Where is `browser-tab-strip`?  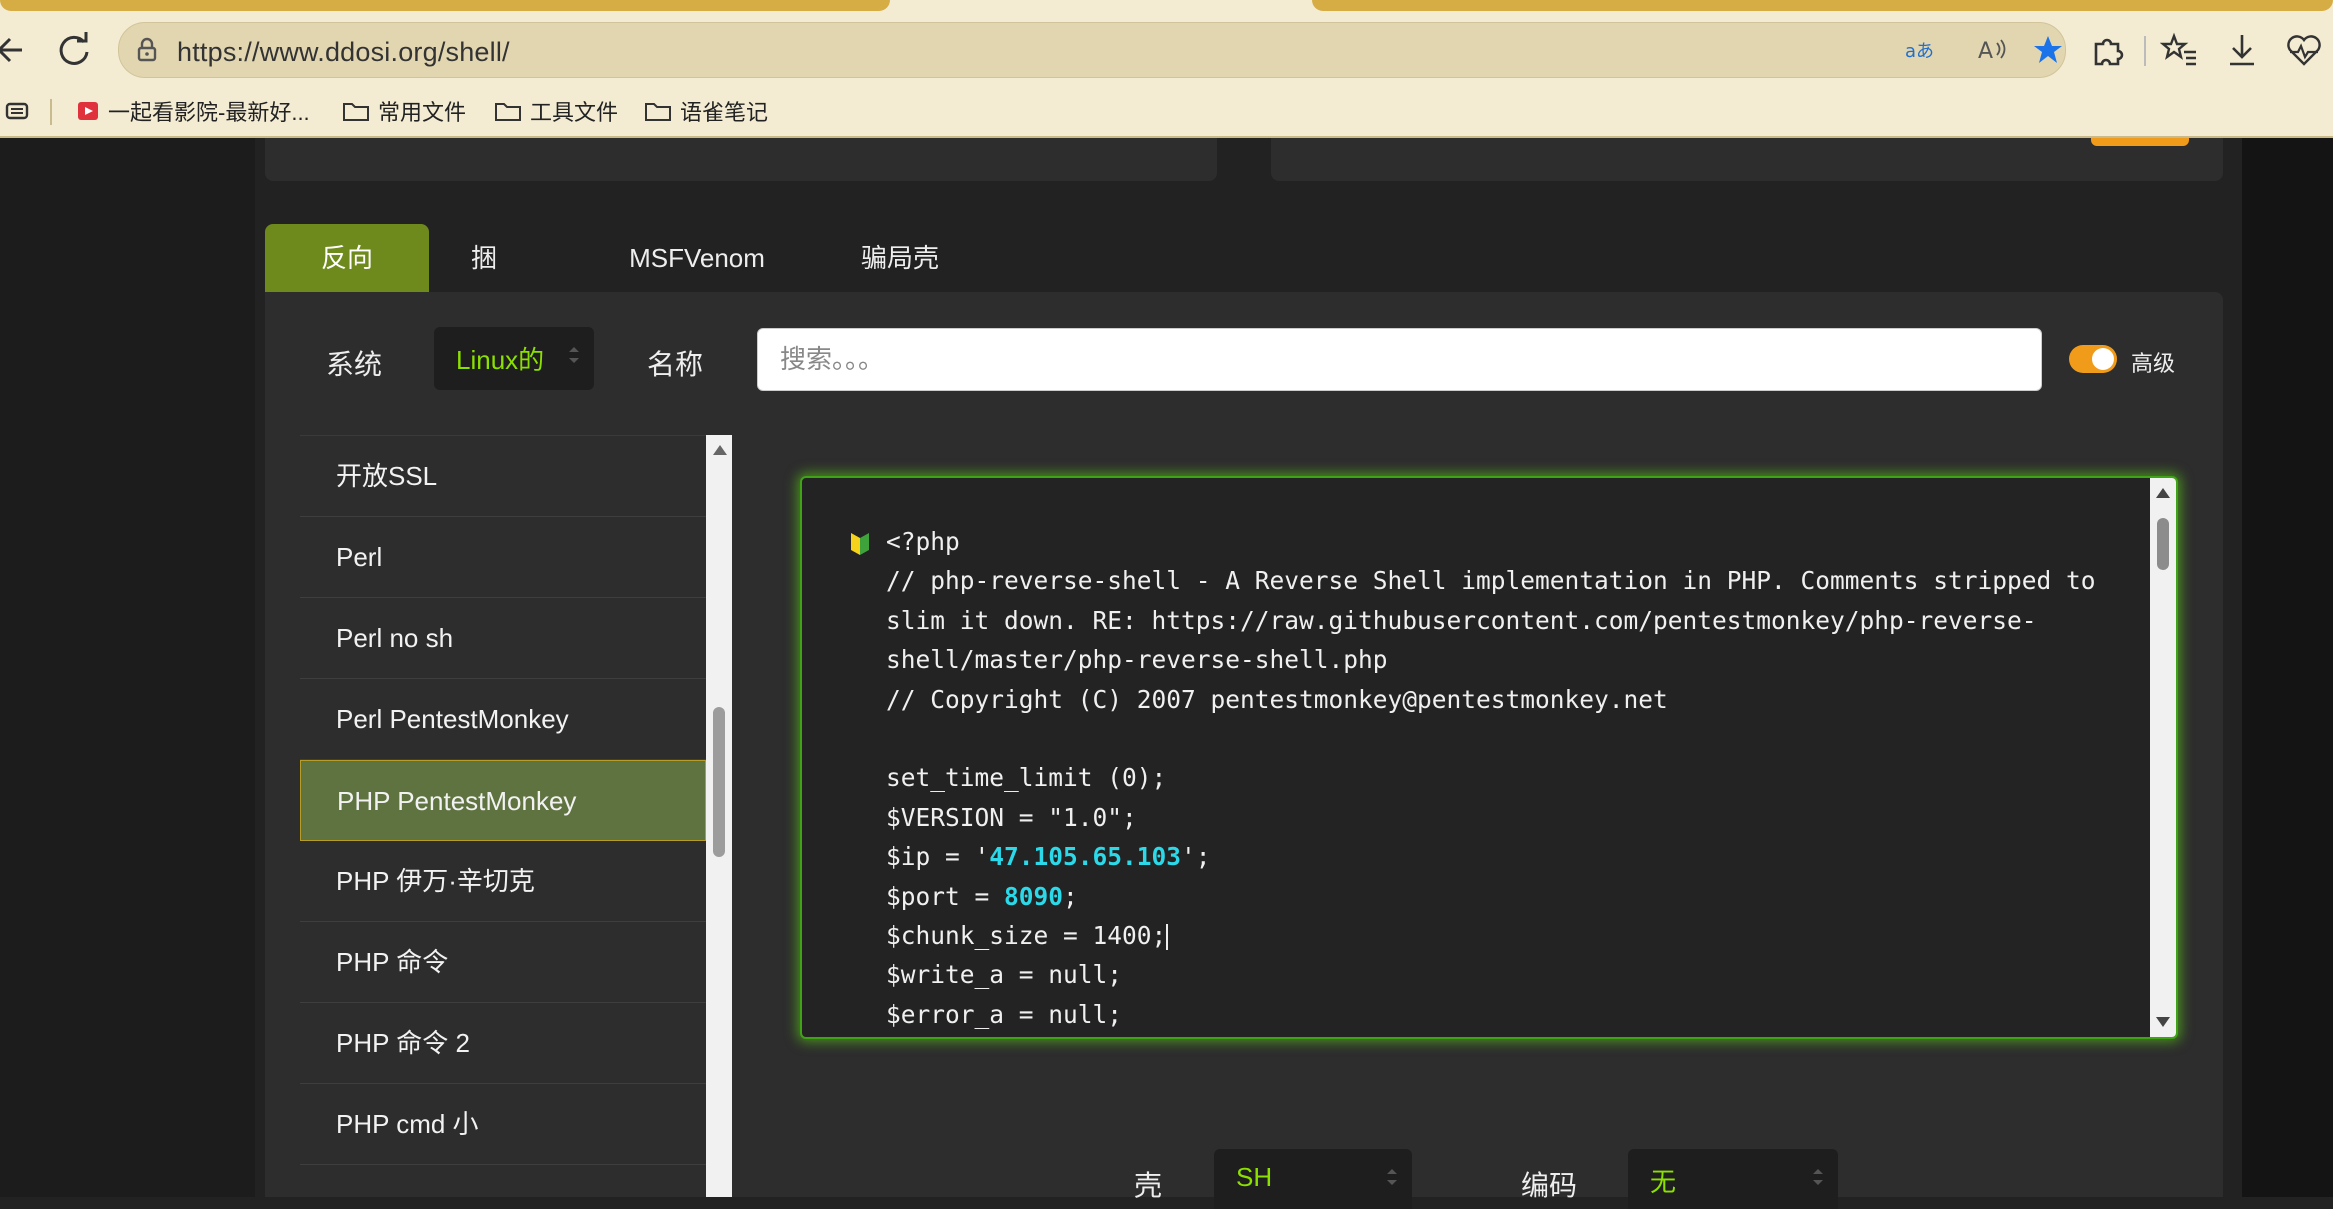 browser-tab-strip is located at coordinates (1166, 7).